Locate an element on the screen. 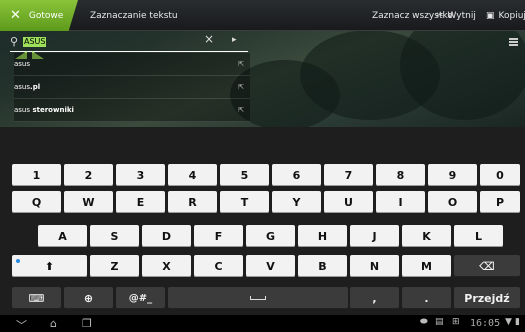 This screenshot has height=332, width=525. key-h: H is located at coordinates (322, 236).